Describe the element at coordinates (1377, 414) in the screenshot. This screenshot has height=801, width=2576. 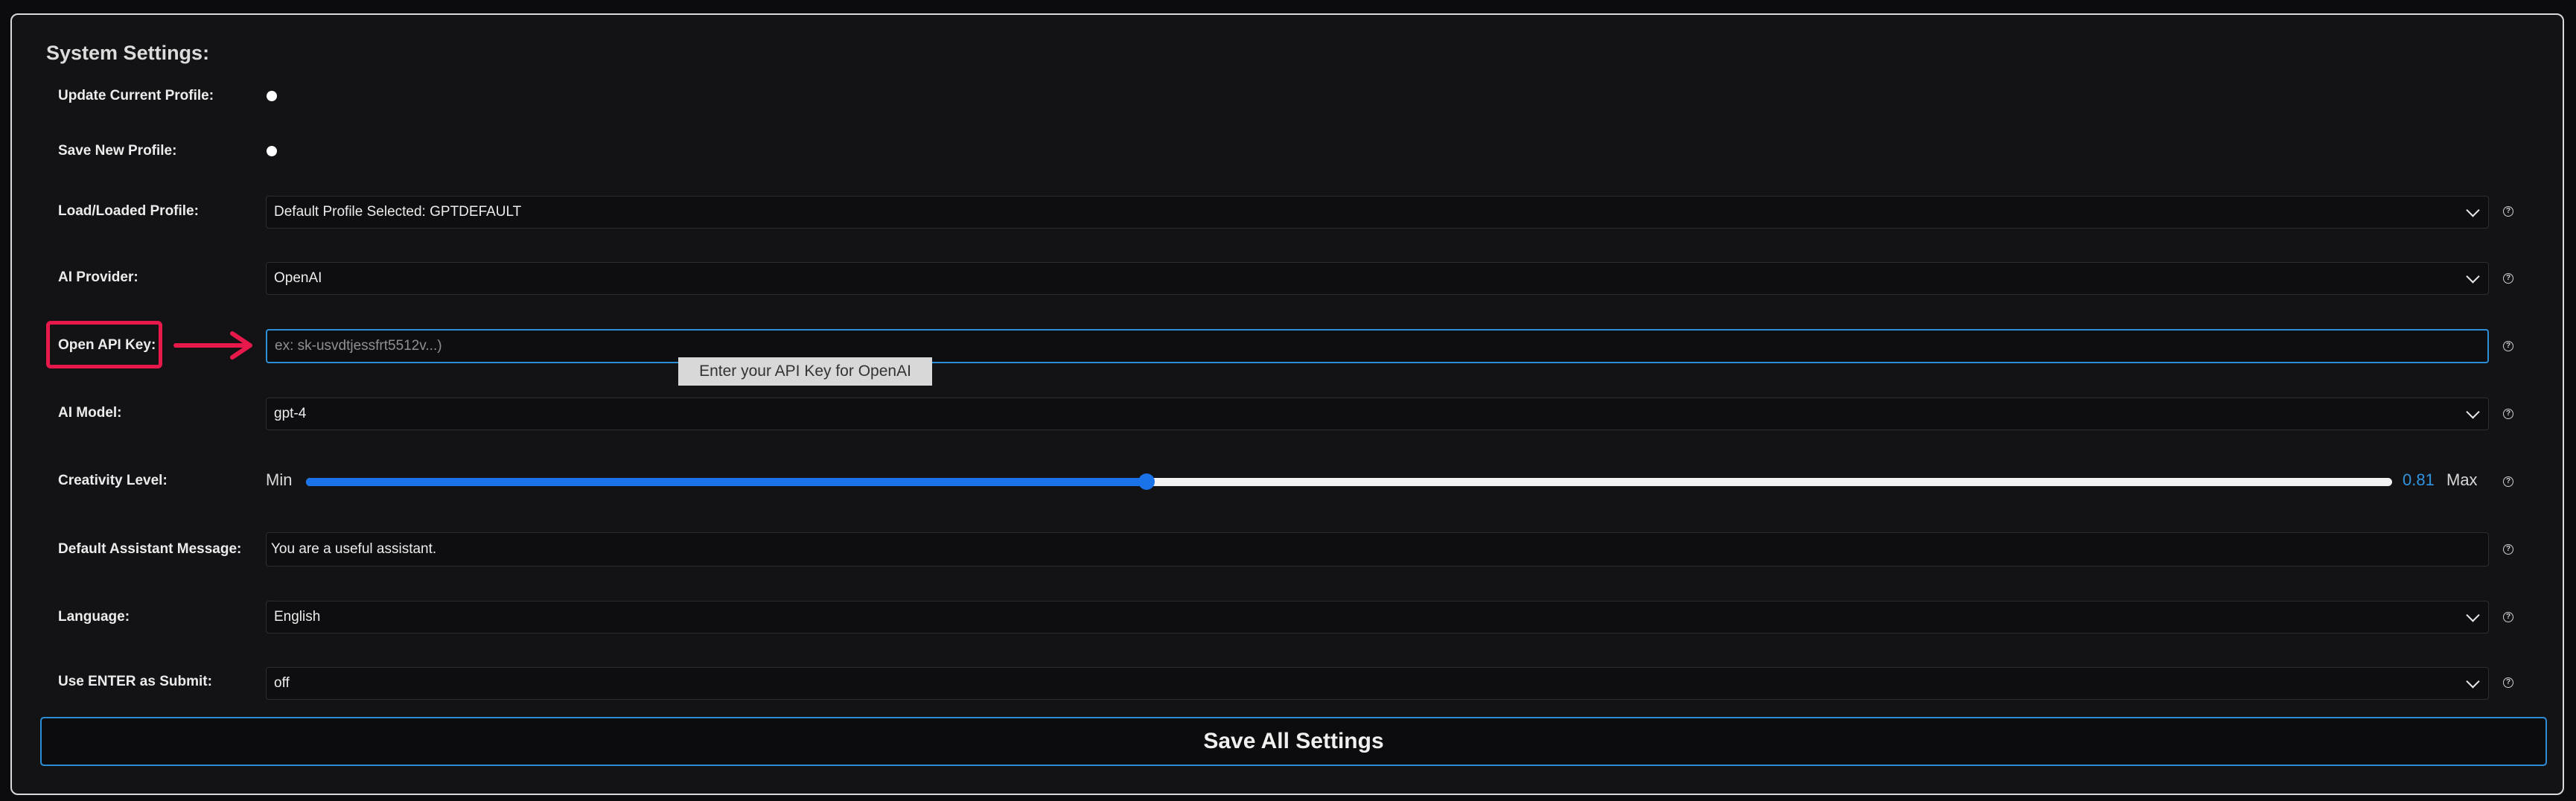
I see `ai-model-select: gpt-4` at that location.